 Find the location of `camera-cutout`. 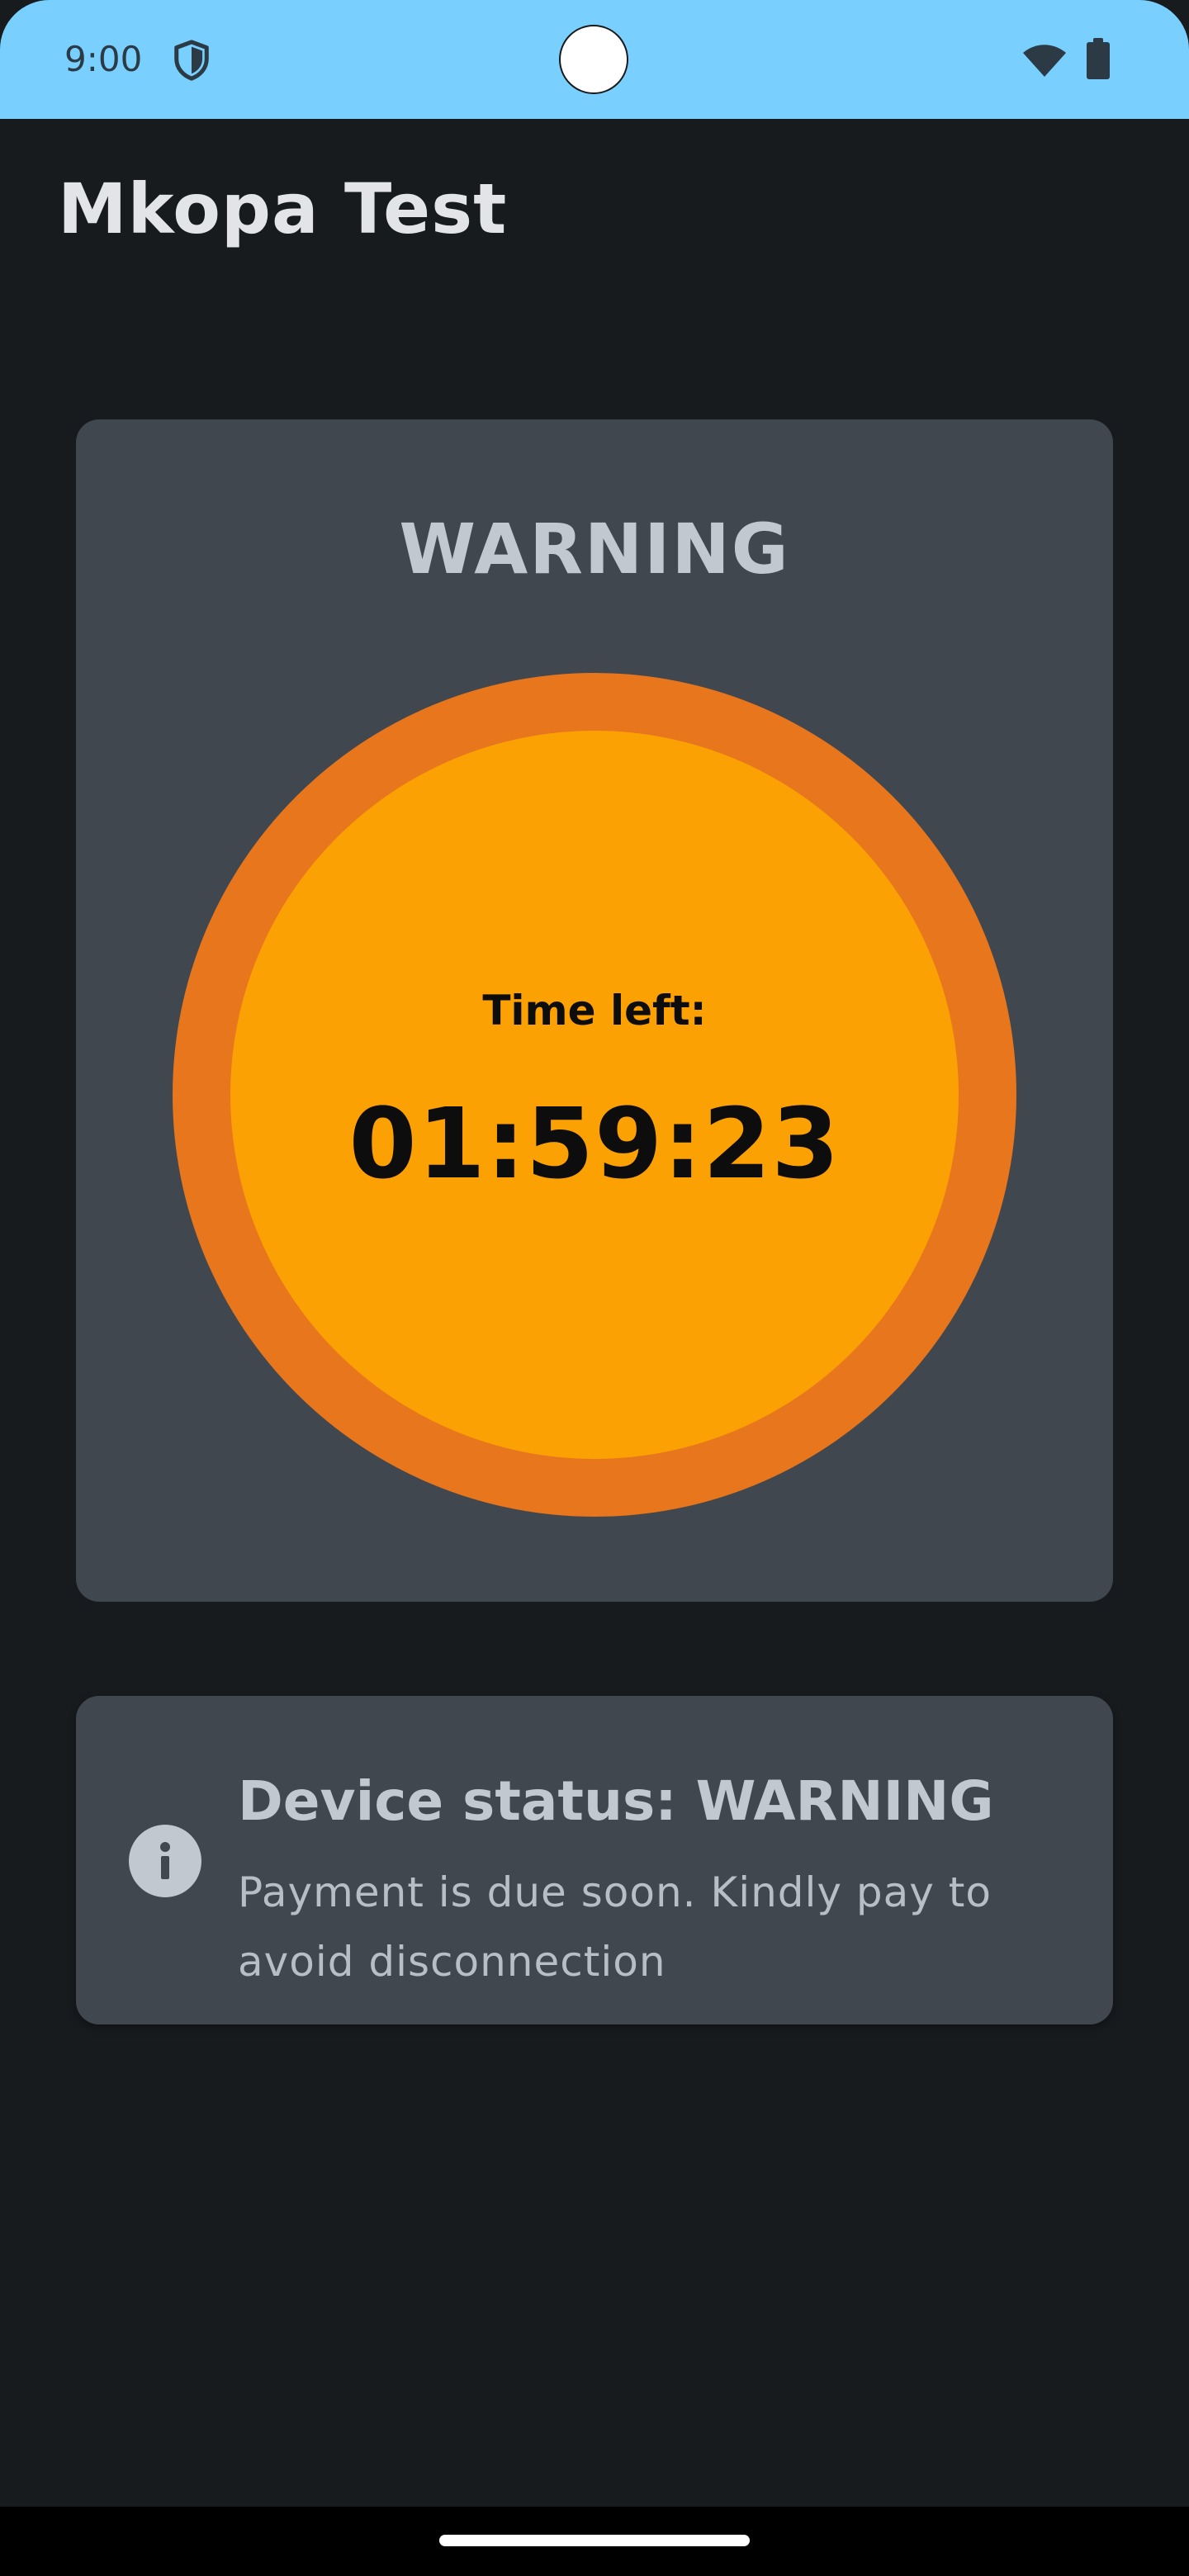

camera-cutout is located at coordinates (593, 59).